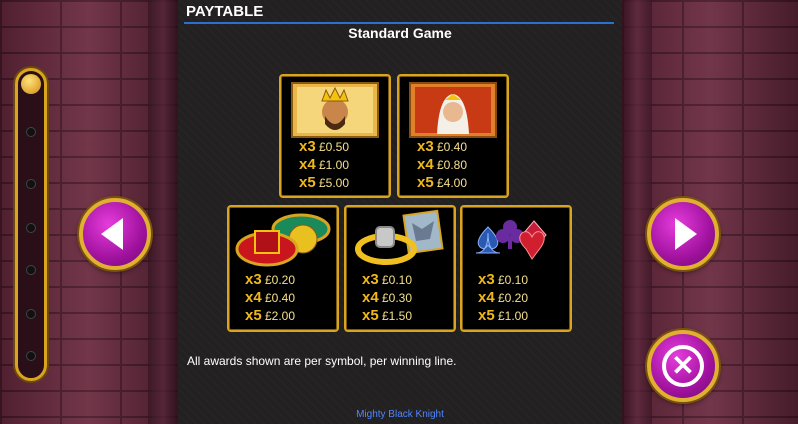 This screenshot has height=424, width=798. I want to click on pay-row: x5 £5.00, so click(324, 183).